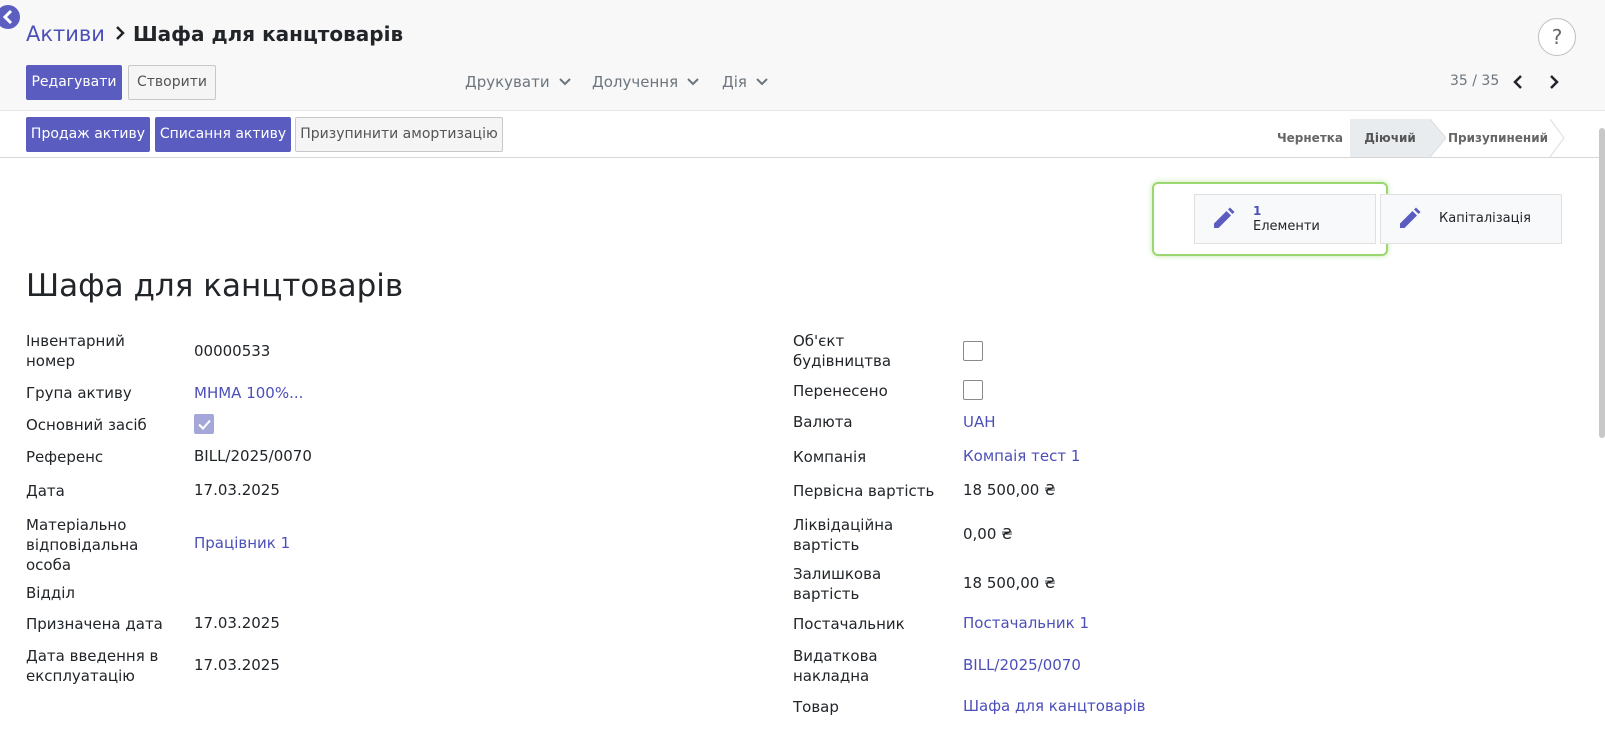 This screenshot has width=1605, height=746. I want to click on original-value-label: Первісна вартість, so click(864, 491).